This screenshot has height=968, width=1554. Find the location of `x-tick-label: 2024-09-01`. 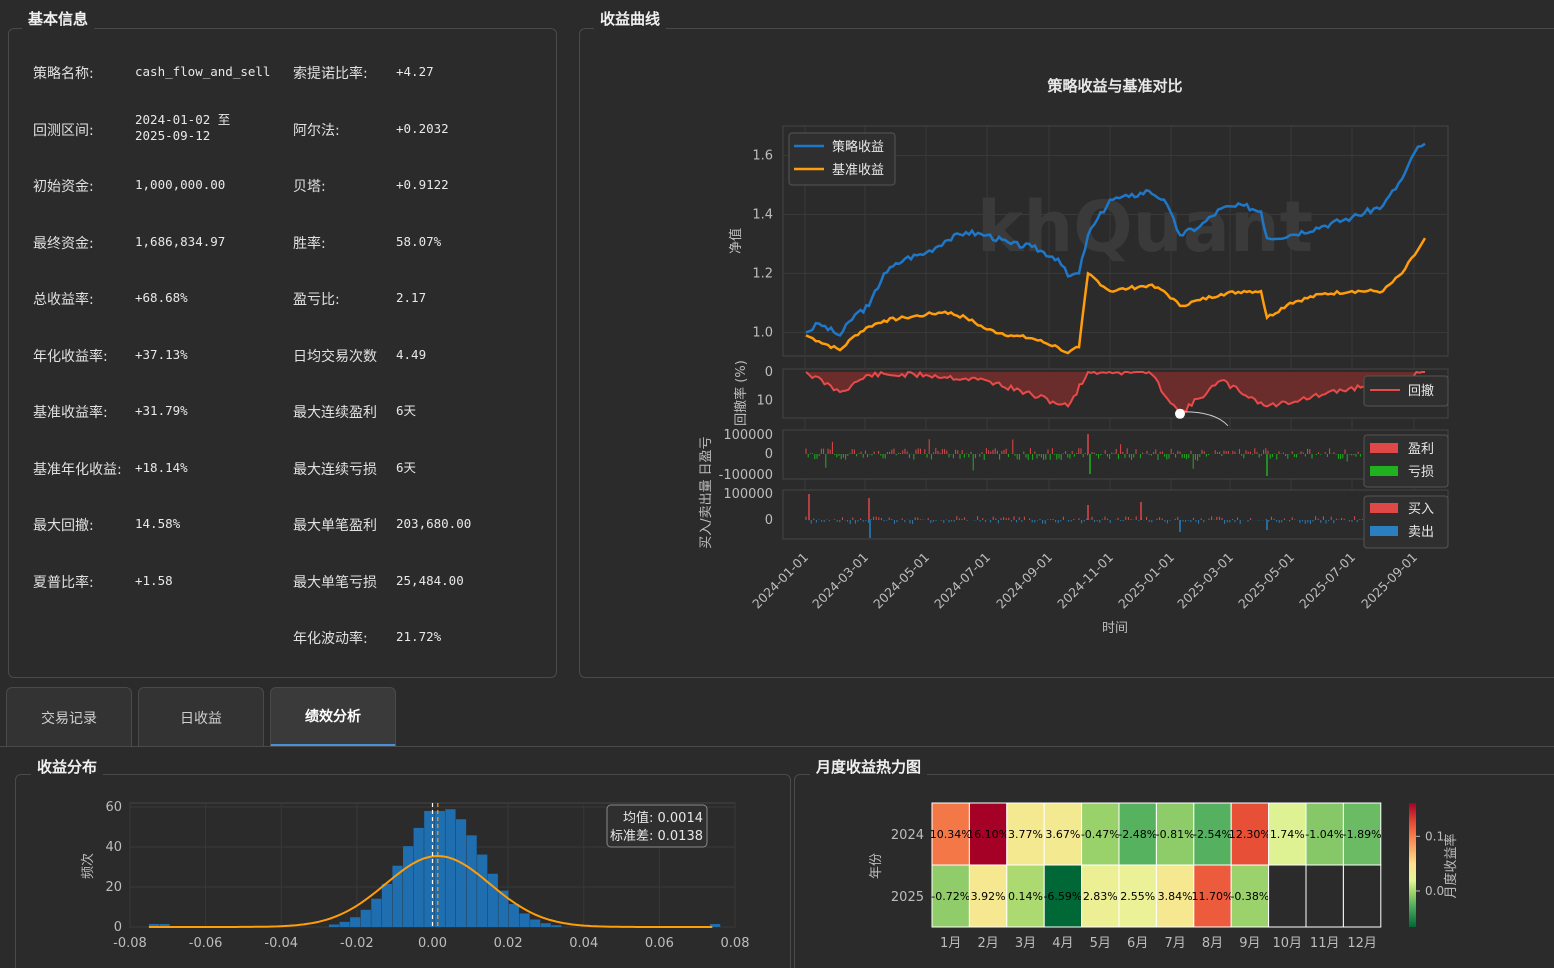

x-tick-label: 2024-09-01 is located at coordinates (1024, 581).